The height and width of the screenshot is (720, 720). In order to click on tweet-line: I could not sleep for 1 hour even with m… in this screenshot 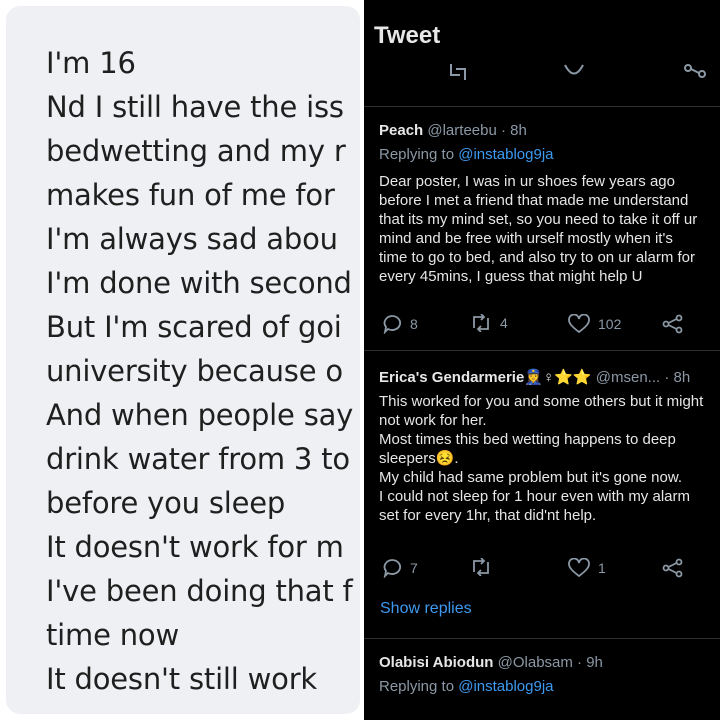, I will do `click(534, 496)`.